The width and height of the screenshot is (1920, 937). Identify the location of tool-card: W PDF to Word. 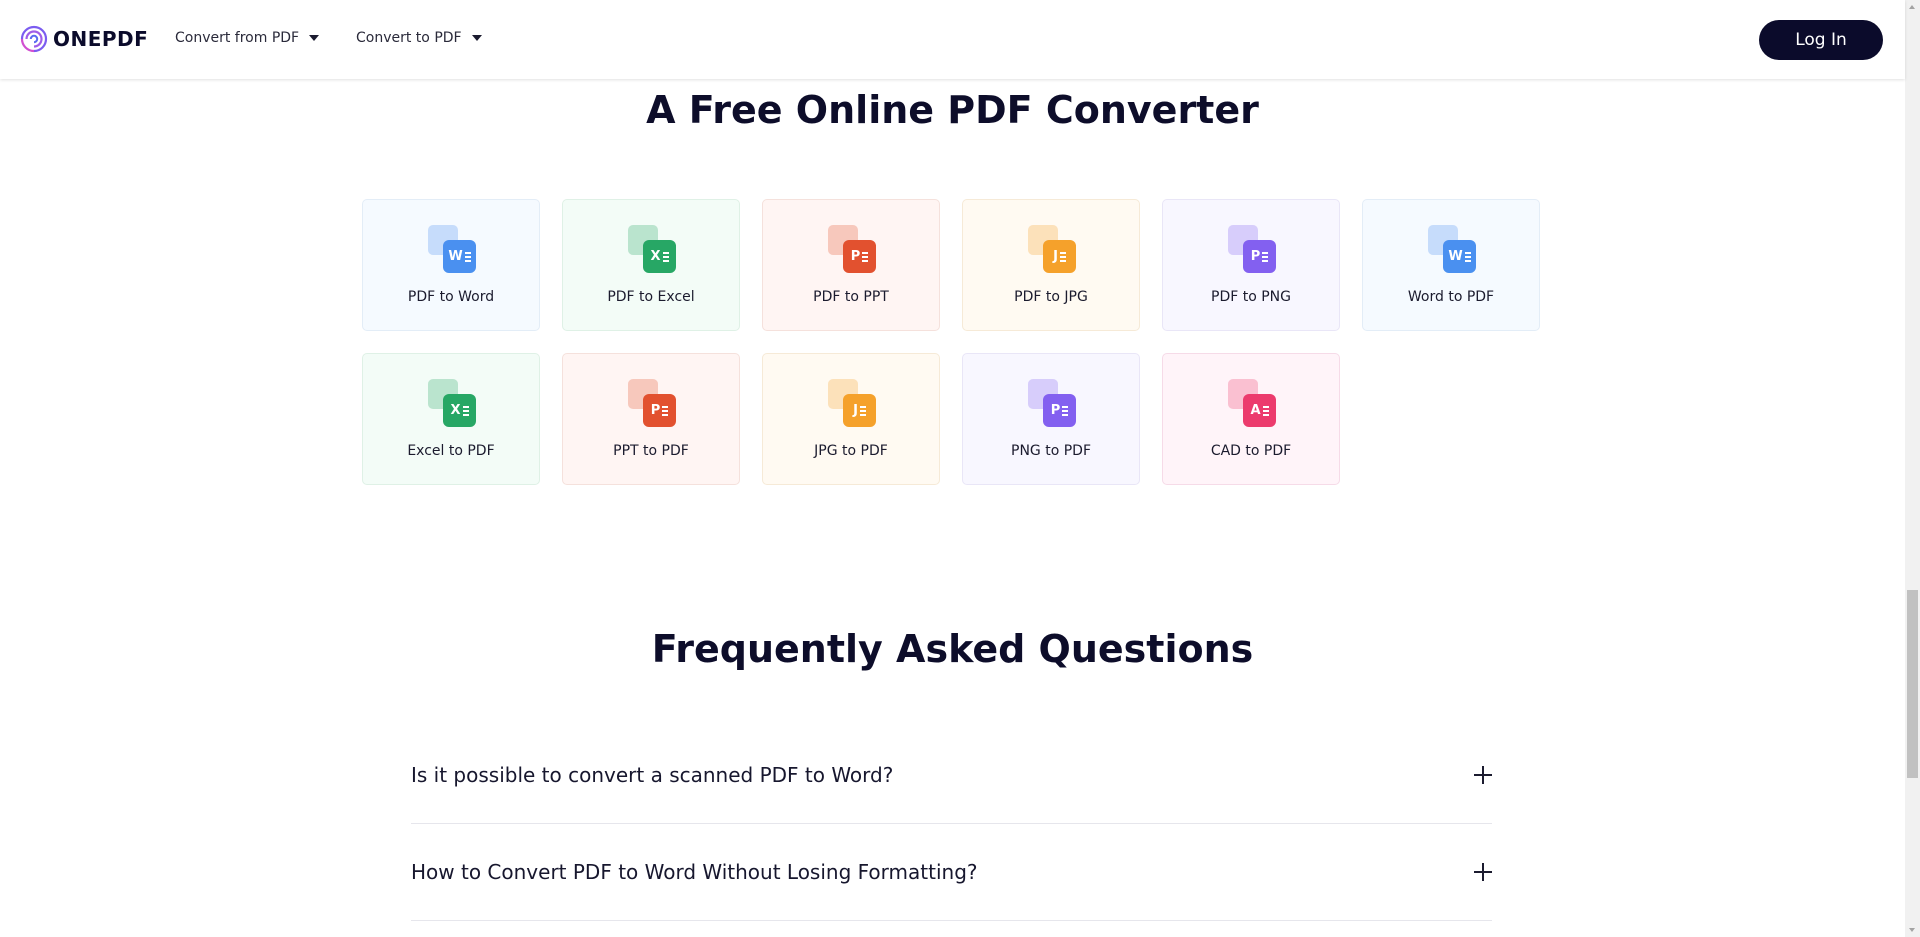
(451, 265).